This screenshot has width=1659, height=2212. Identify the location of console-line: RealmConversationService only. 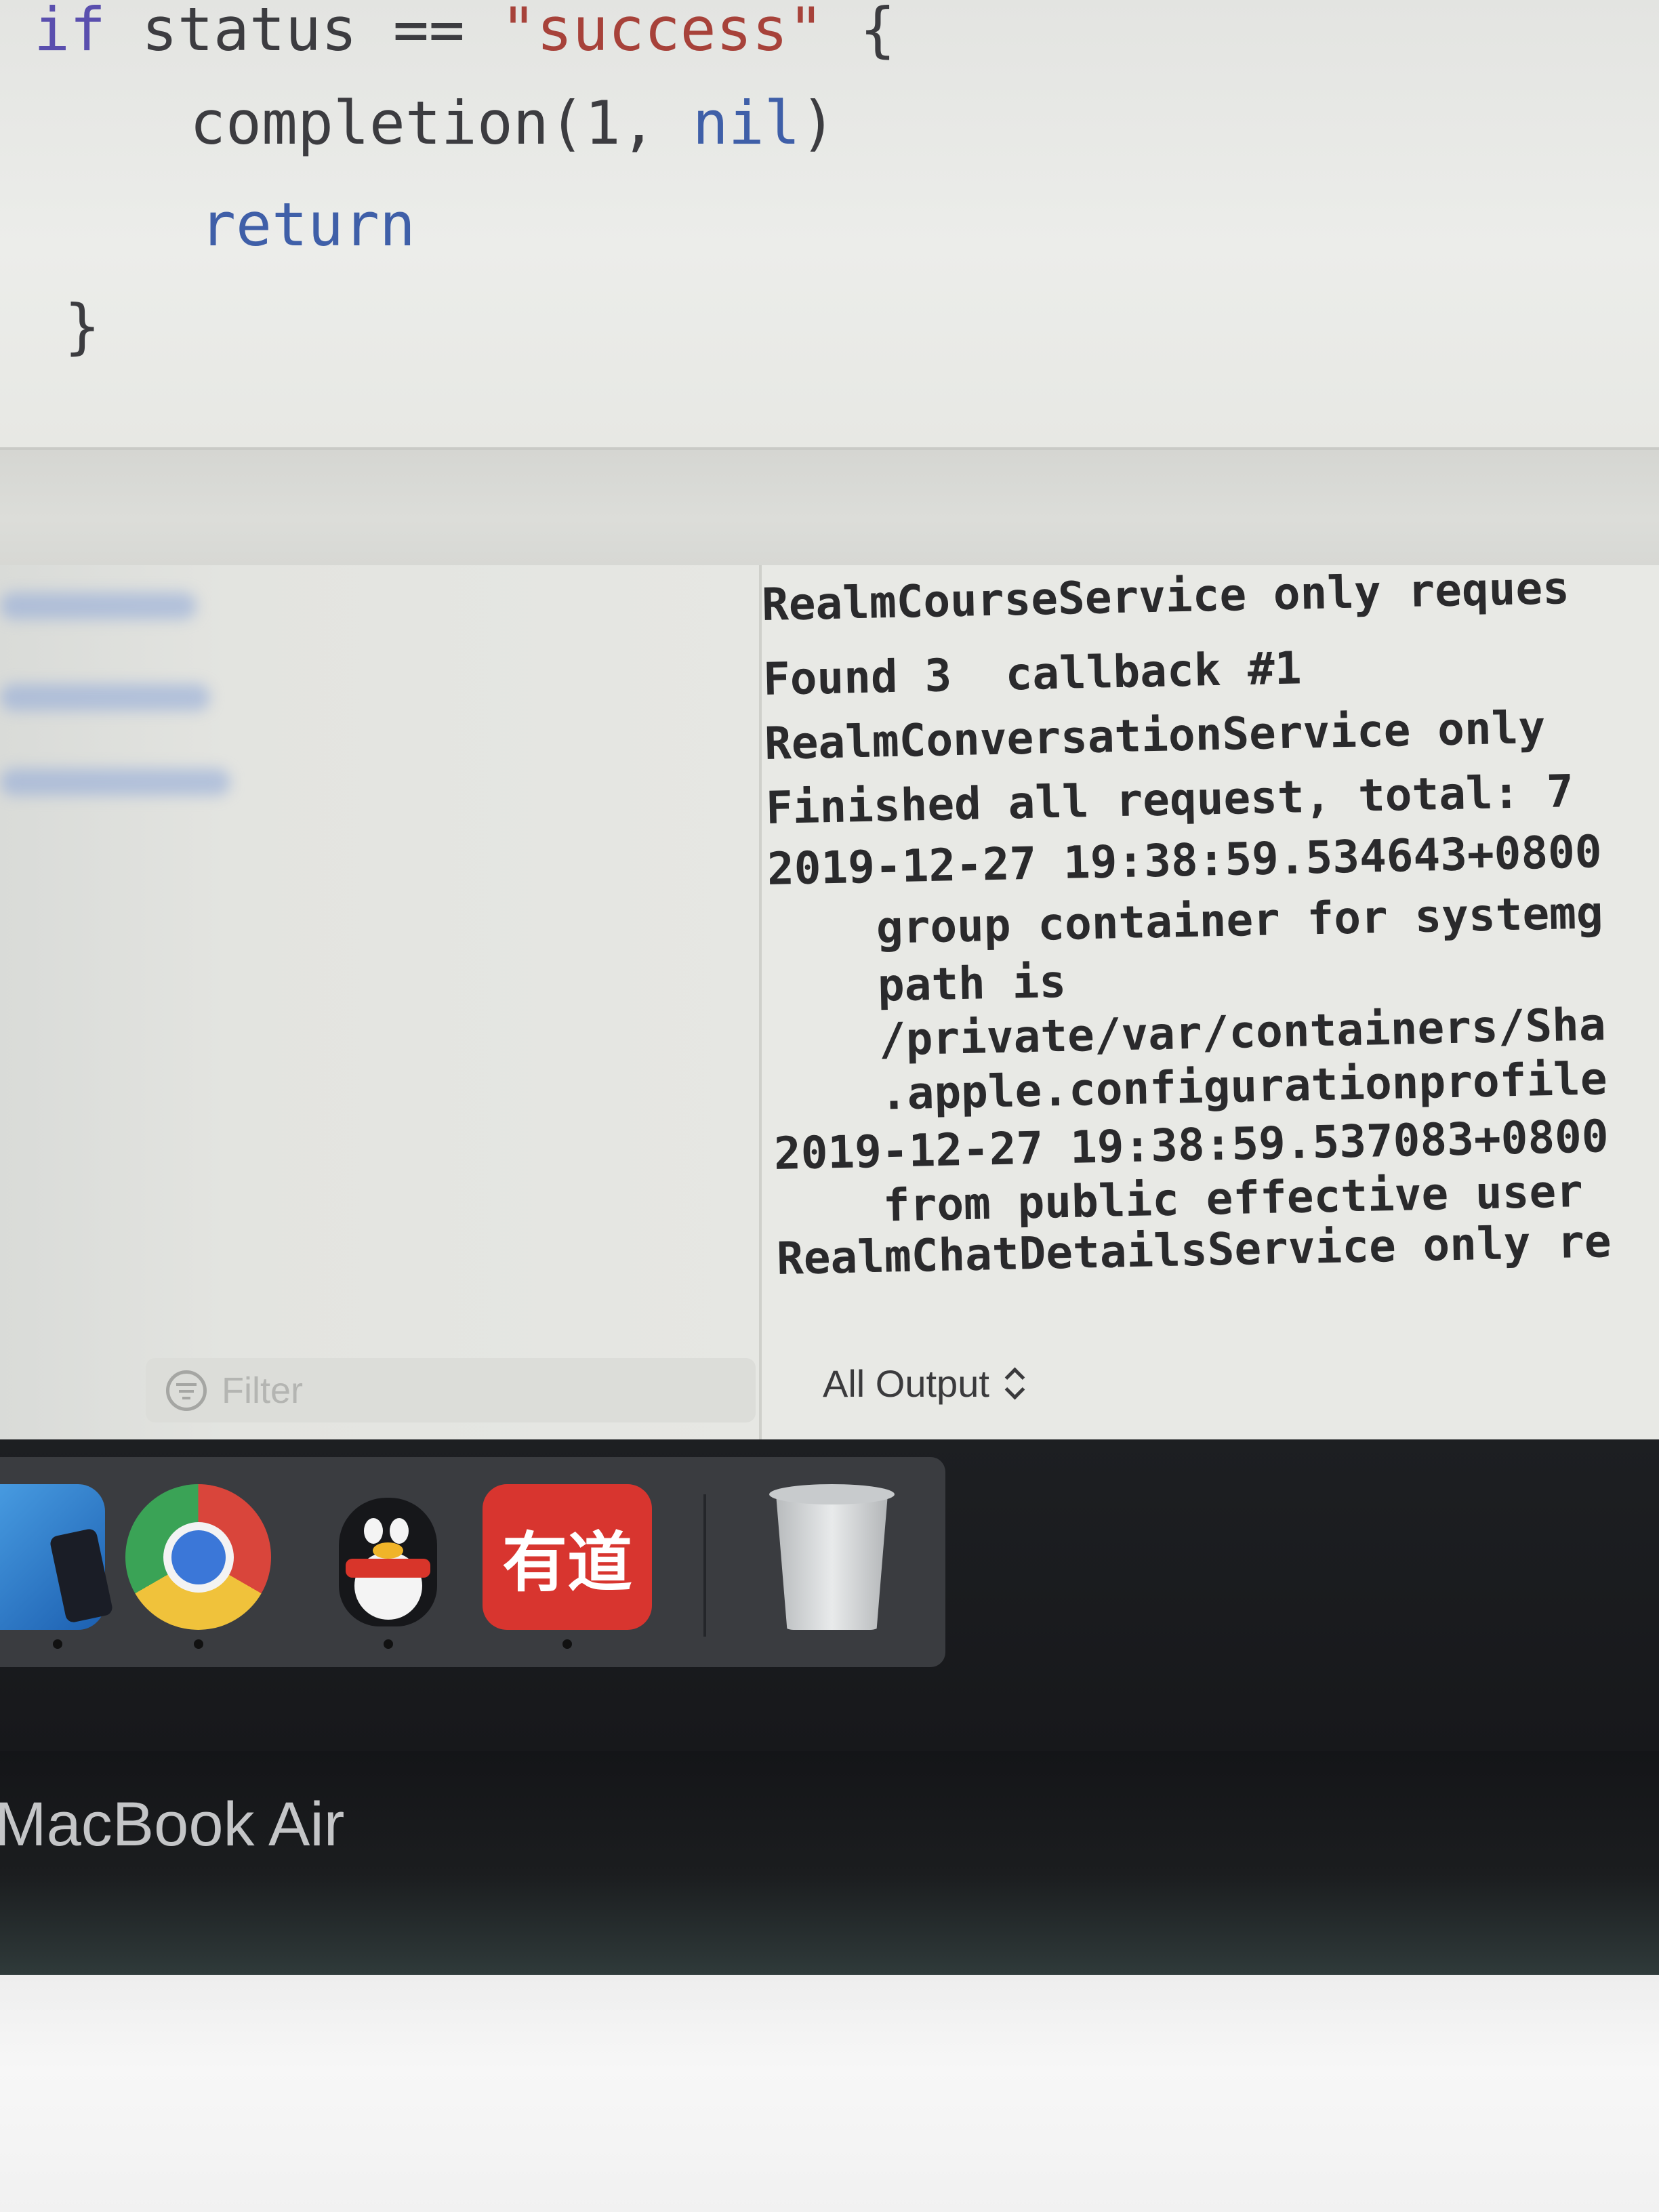
(1168, 735).